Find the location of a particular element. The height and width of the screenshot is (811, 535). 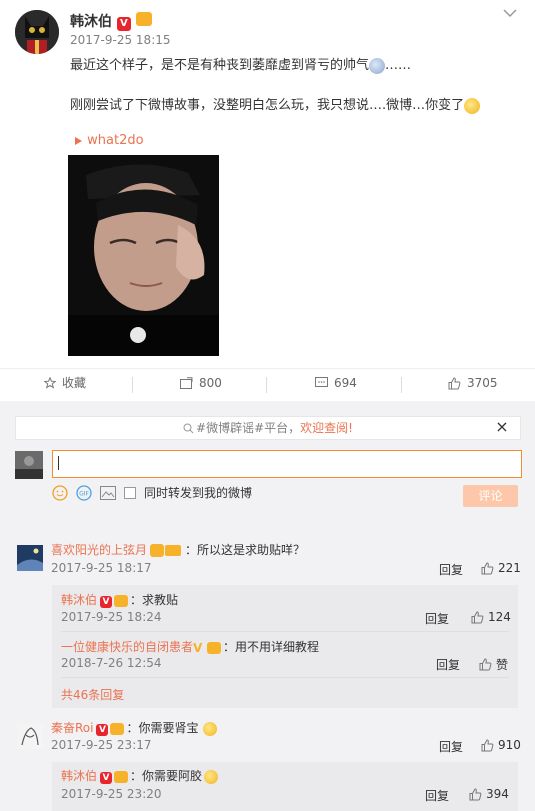

sly-emoji-icon is located at coordinates (209, 728).